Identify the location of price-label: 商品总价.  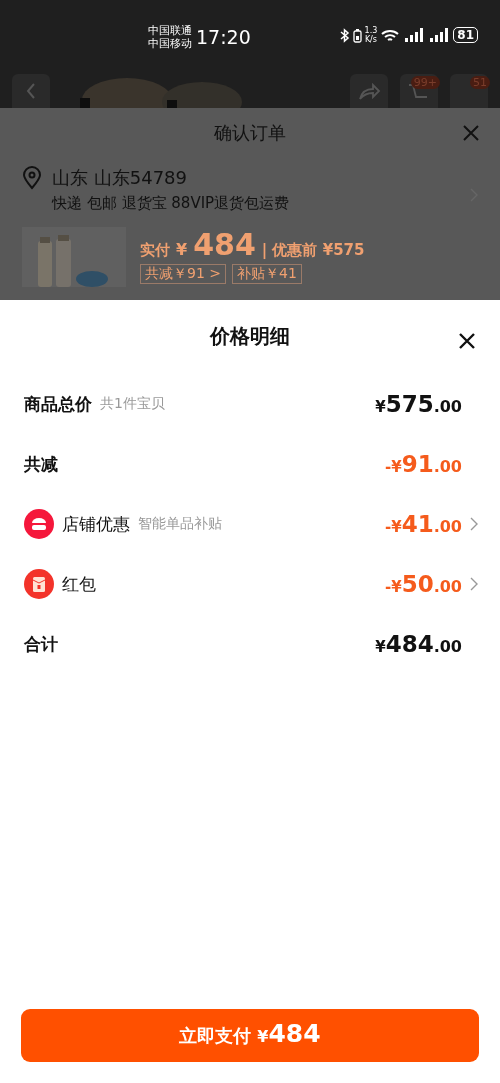
(58, 404).